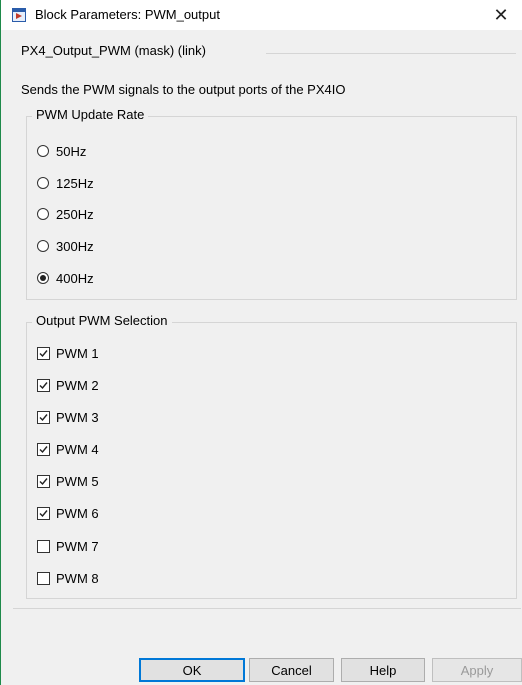 The image size is (522, 685). I want to click on pwm-checkbox-row: PWM 5, so click(68, 481).